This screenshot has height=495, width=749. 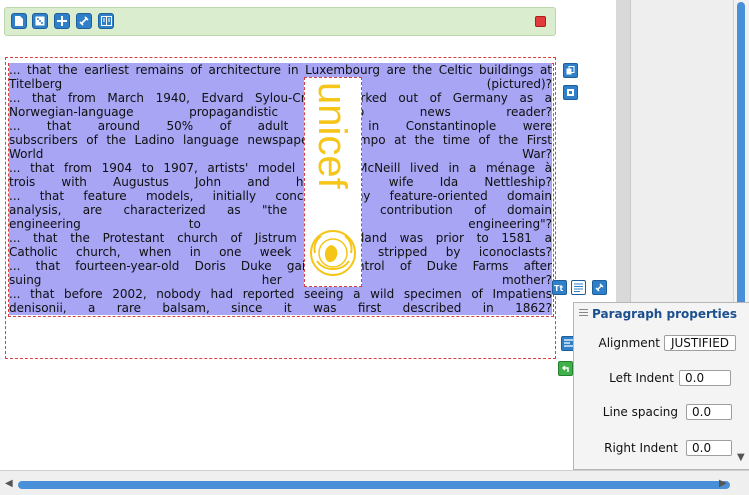 I want to click on columns-icon, so click(x=106, y=21).